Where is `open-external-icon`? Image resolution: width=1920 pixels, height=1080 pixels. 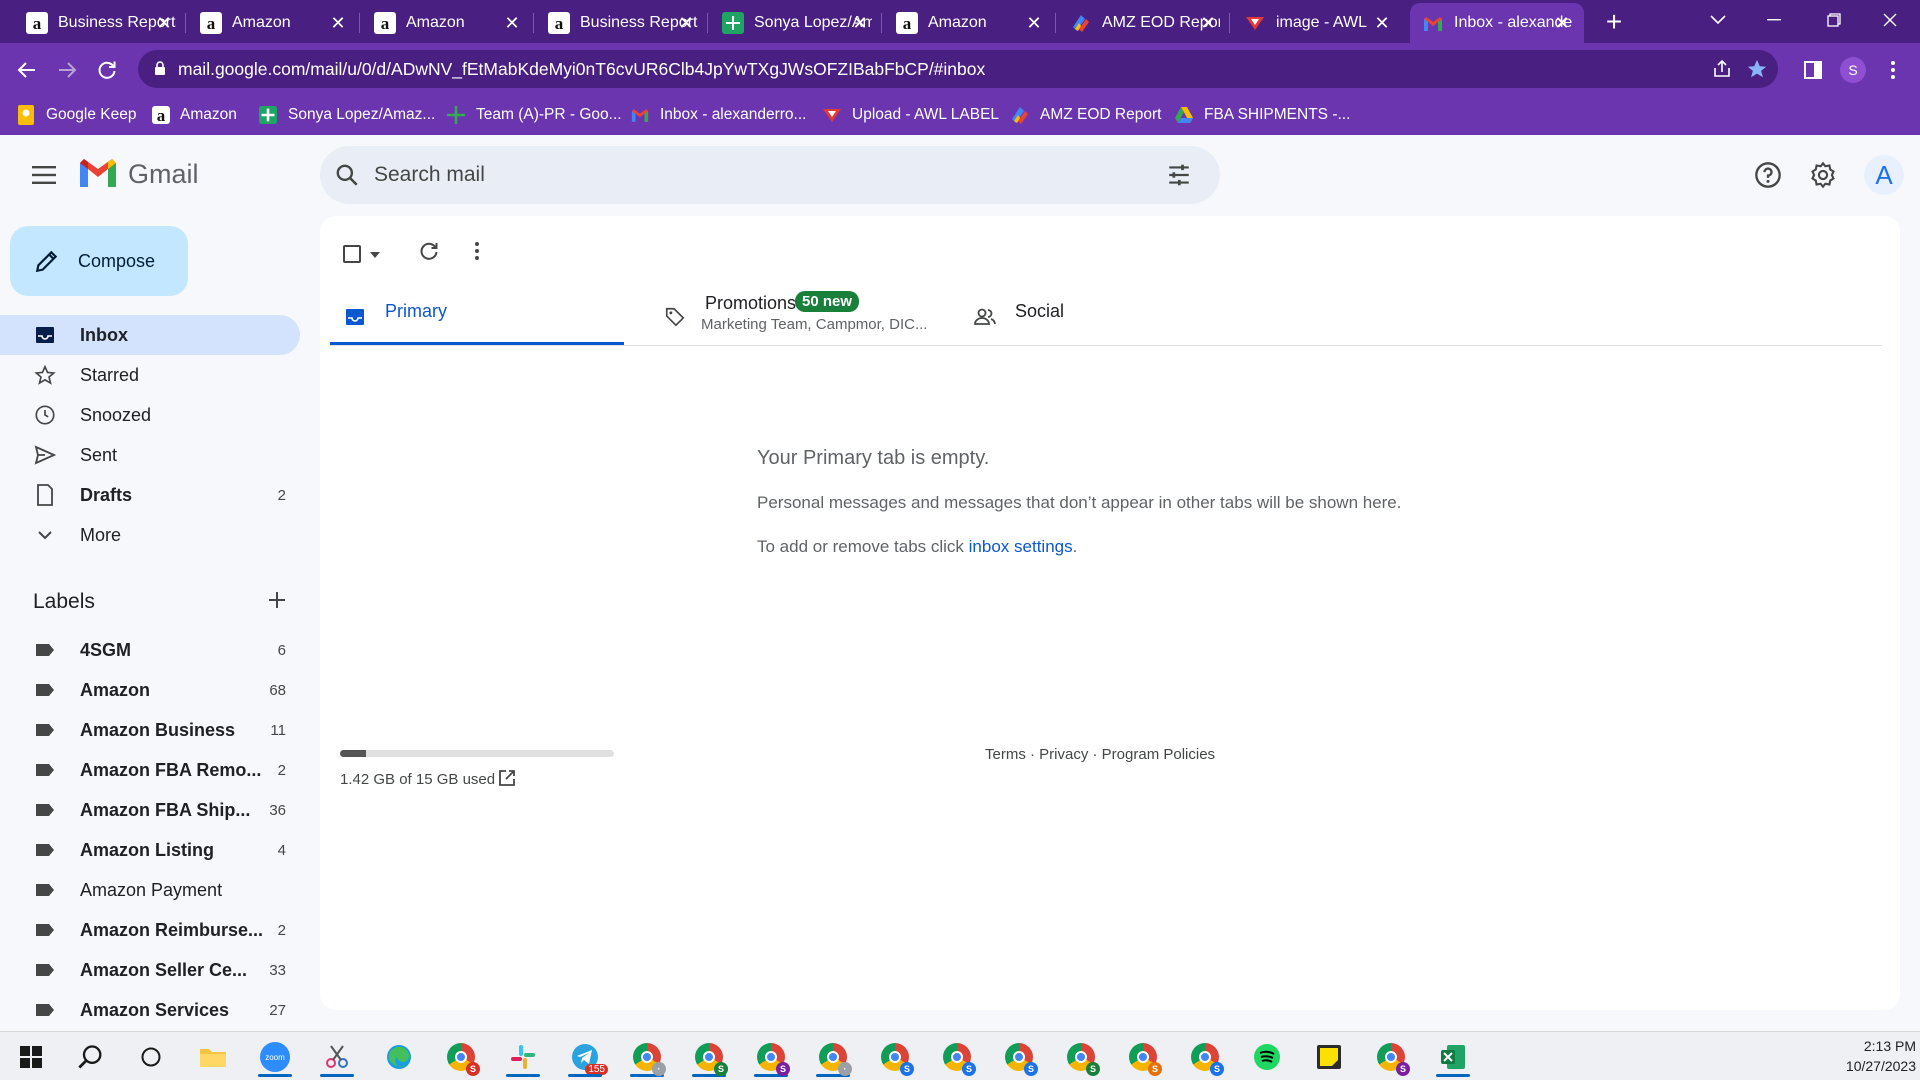
open-external-icon is located at coordinates (508, 779).